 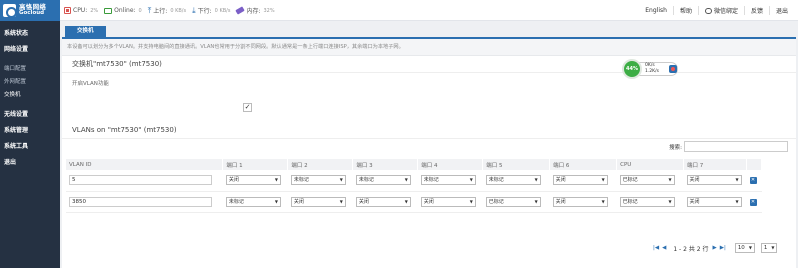 What do you see at coordinates (30, 131) in the screenshot?
I see `sidebar-item-system-management: 系统管理` at bounding box center [30, 131].